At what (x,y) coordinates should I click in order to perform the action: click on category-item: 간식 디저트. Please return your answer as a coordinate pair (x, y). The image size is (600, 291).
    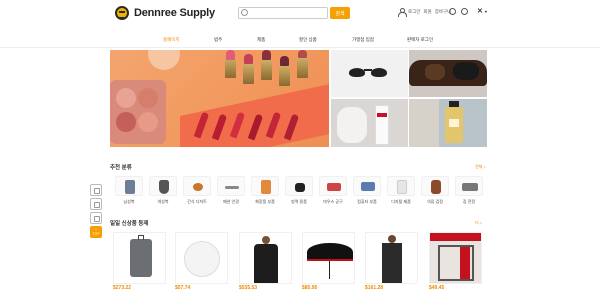
    Looking at the image, I should click on (197, 191).